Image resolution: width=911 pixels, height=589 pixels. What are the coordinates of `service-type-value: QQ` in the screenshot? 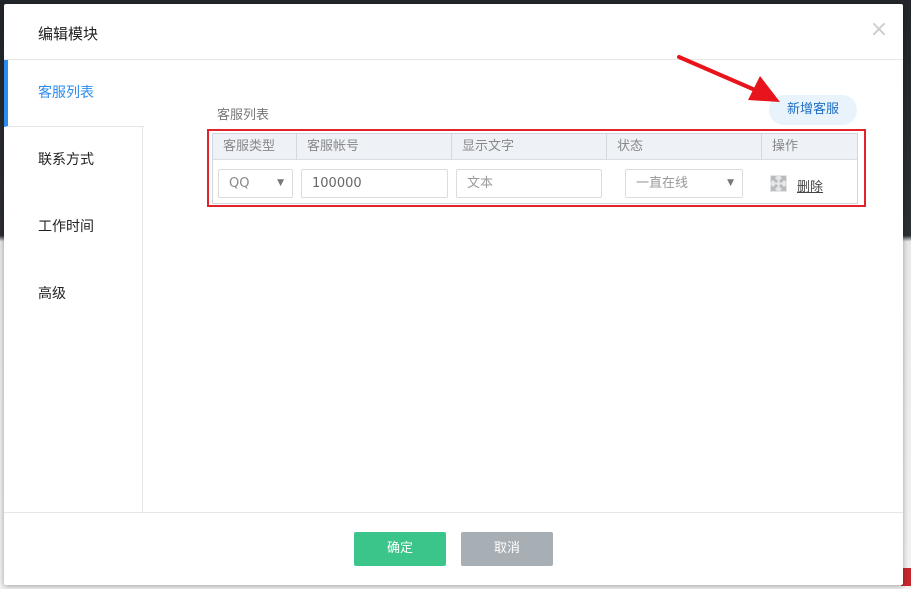 It's located at (239, 183).